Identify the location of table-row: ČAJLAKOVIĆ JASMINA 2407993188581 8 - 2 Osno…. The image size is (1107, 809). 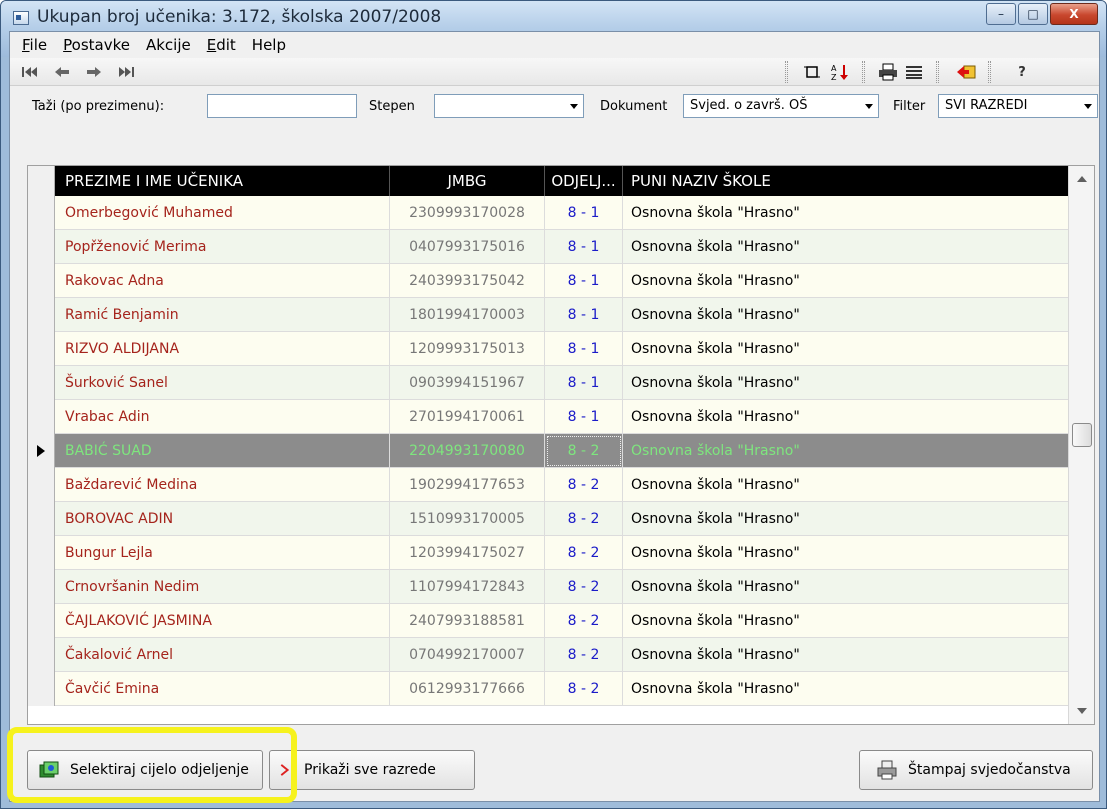
(548, 621).